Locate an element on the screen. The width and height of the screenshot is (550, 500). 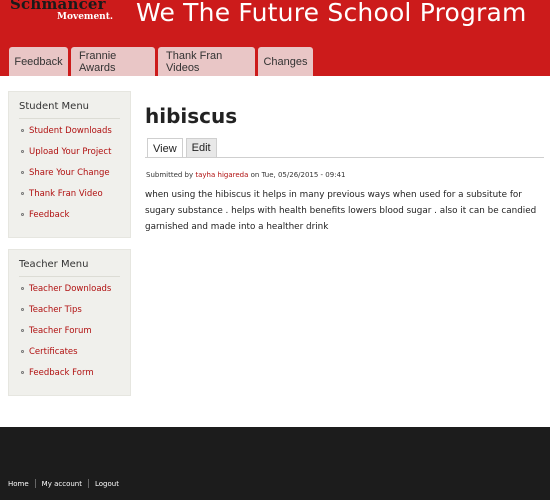
nav-tab-feedback: Feedback is located at coordinates (38, 61).